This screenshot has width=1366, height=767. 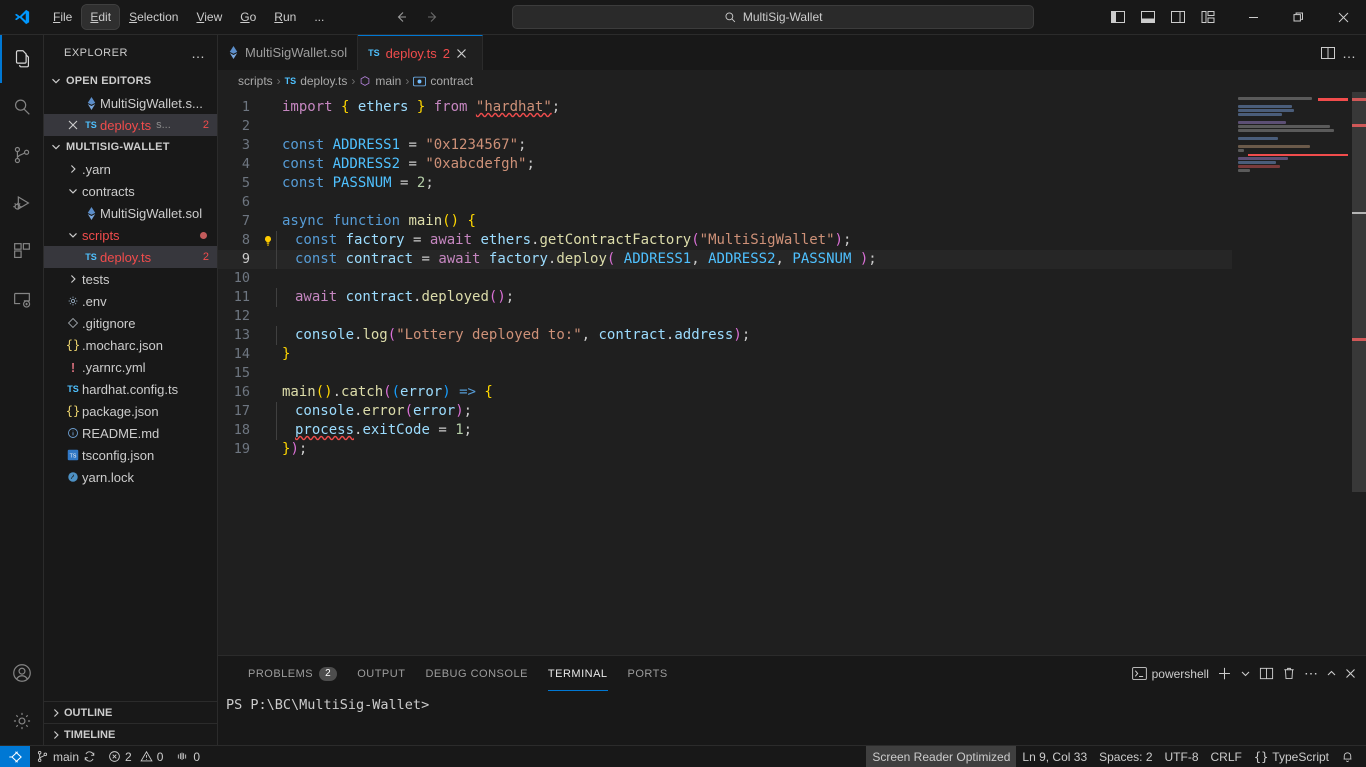 What do you see at coordinates (89, 756) in the screenshot?
I see `sync-icon` at bounding box center [89, 756].